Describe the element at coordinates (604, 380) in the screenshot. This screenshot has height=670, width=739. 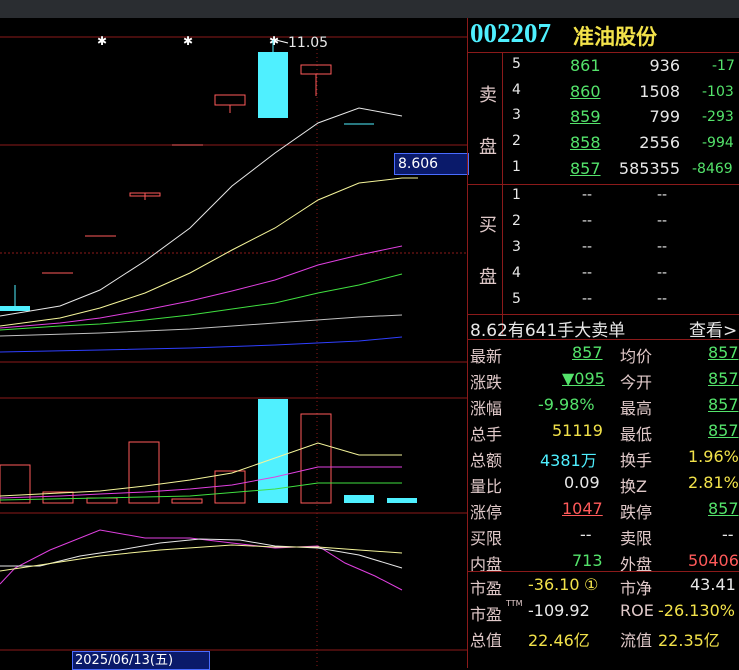
I see `stat-row: 涨跌 ▼095 今开 857` at that location.